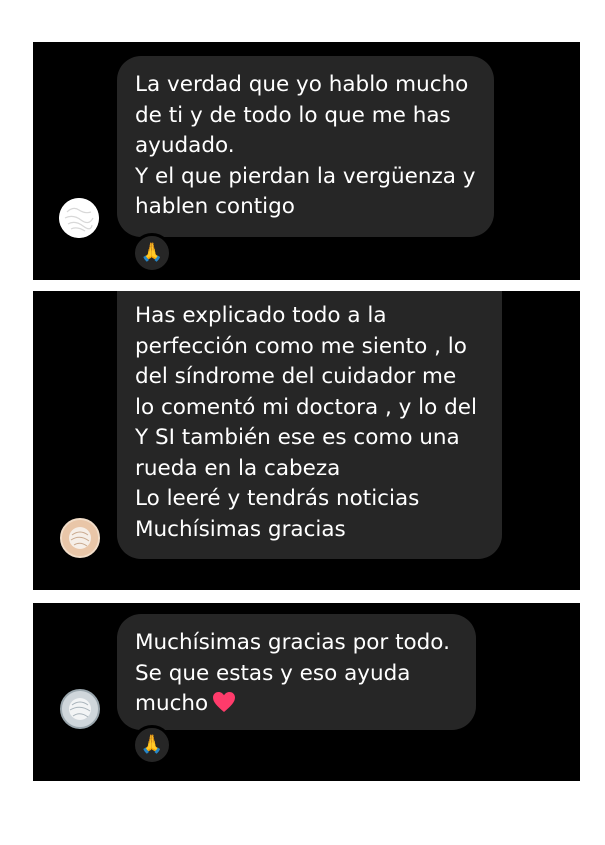 The height and width of the screenshot is (845, 605). Describe the element at coordinates (240, 529) in the screenshot. I see `message-line: Muchísimas gracias` at that location.